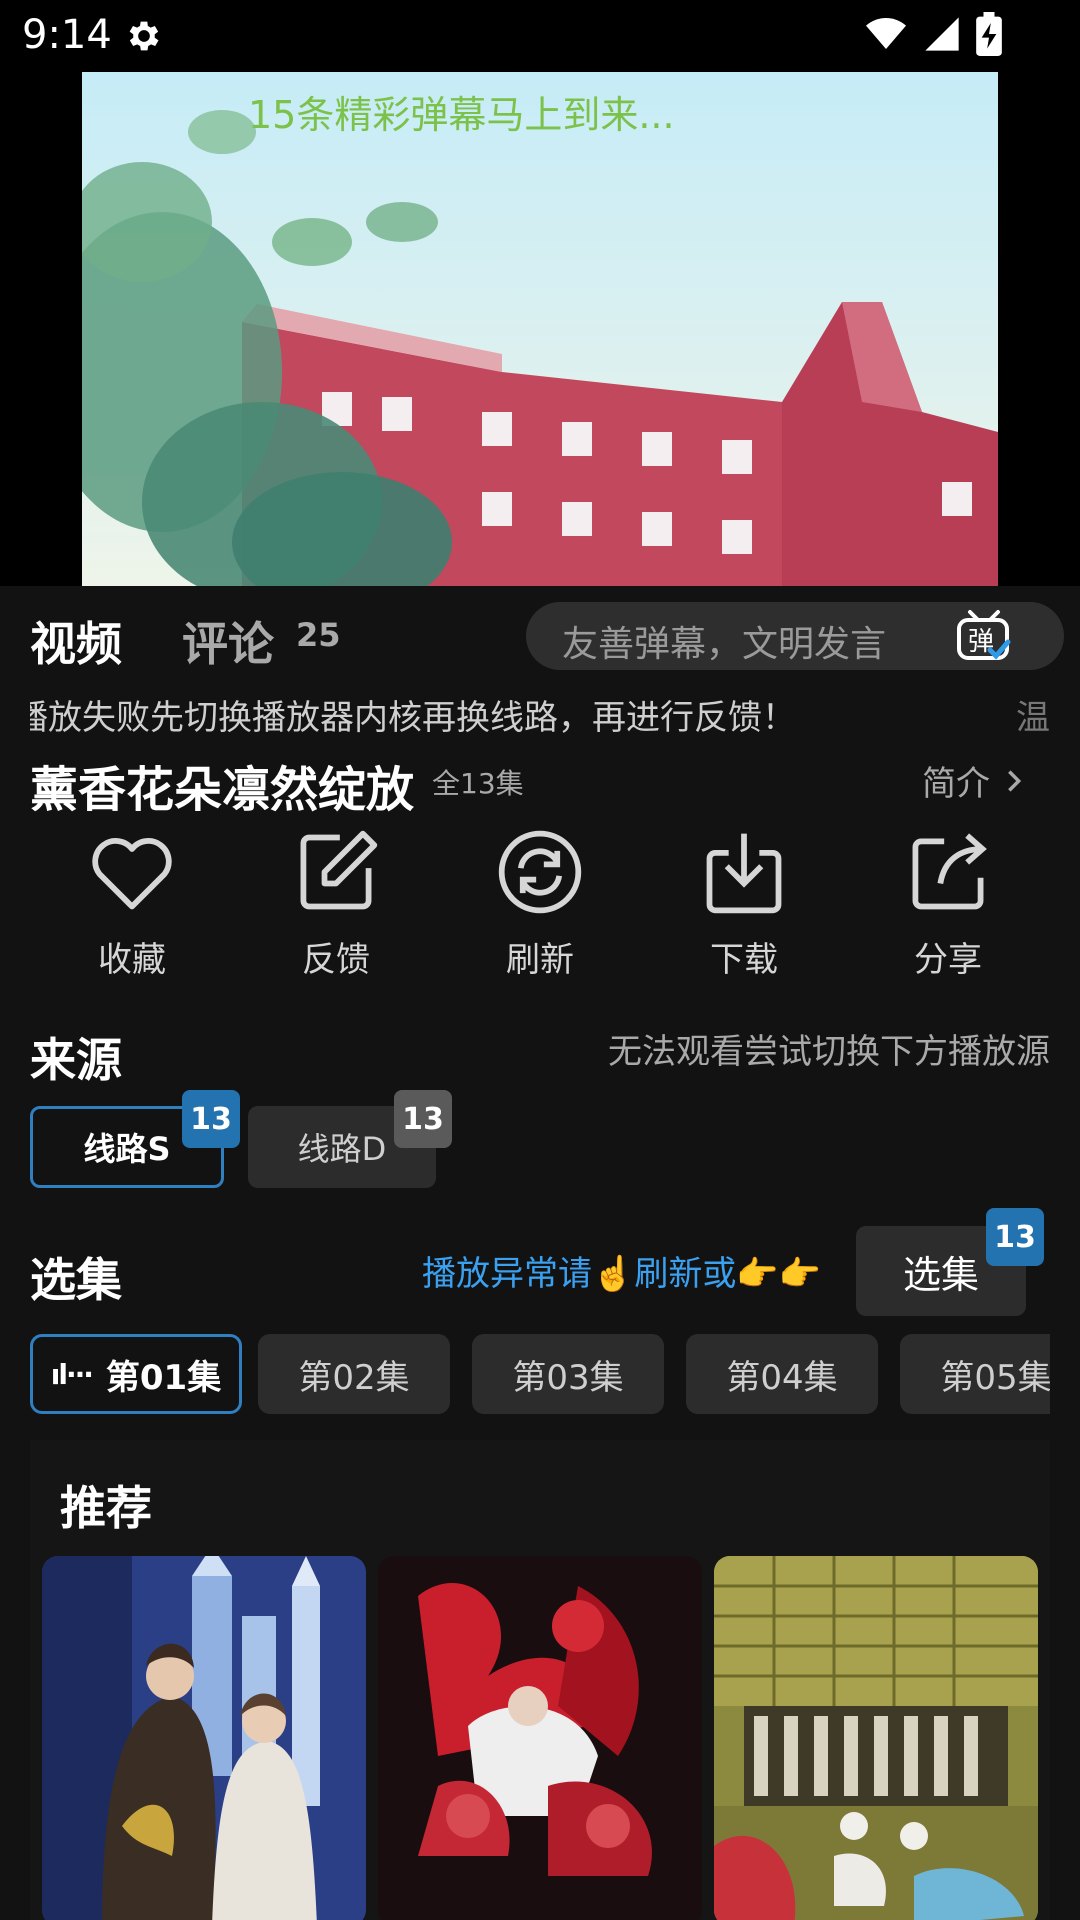 Image resolution: width=1080 pixels, height=1920 pixels. Describe the element at coordinates (132, 960) in the screenshot. I see `favorite-label: 收藏` at that location.